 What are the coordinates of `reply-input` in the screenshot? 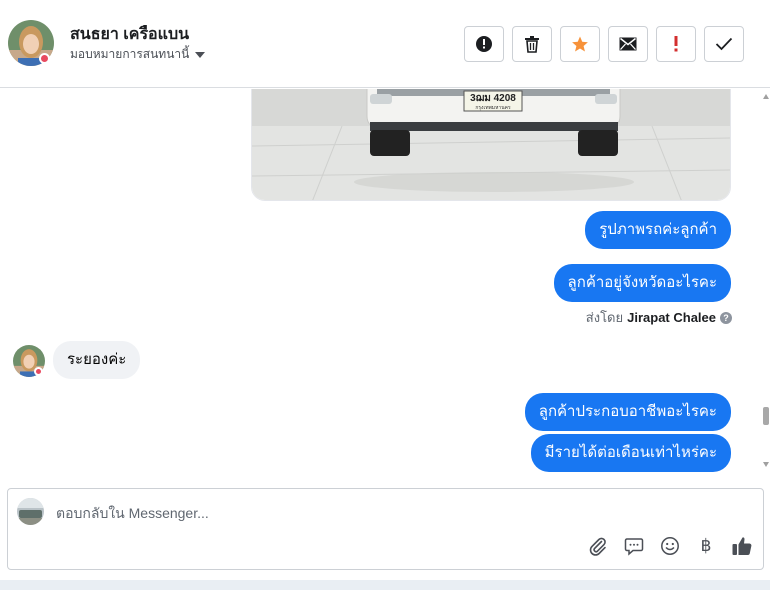 It's located at (396, 513).